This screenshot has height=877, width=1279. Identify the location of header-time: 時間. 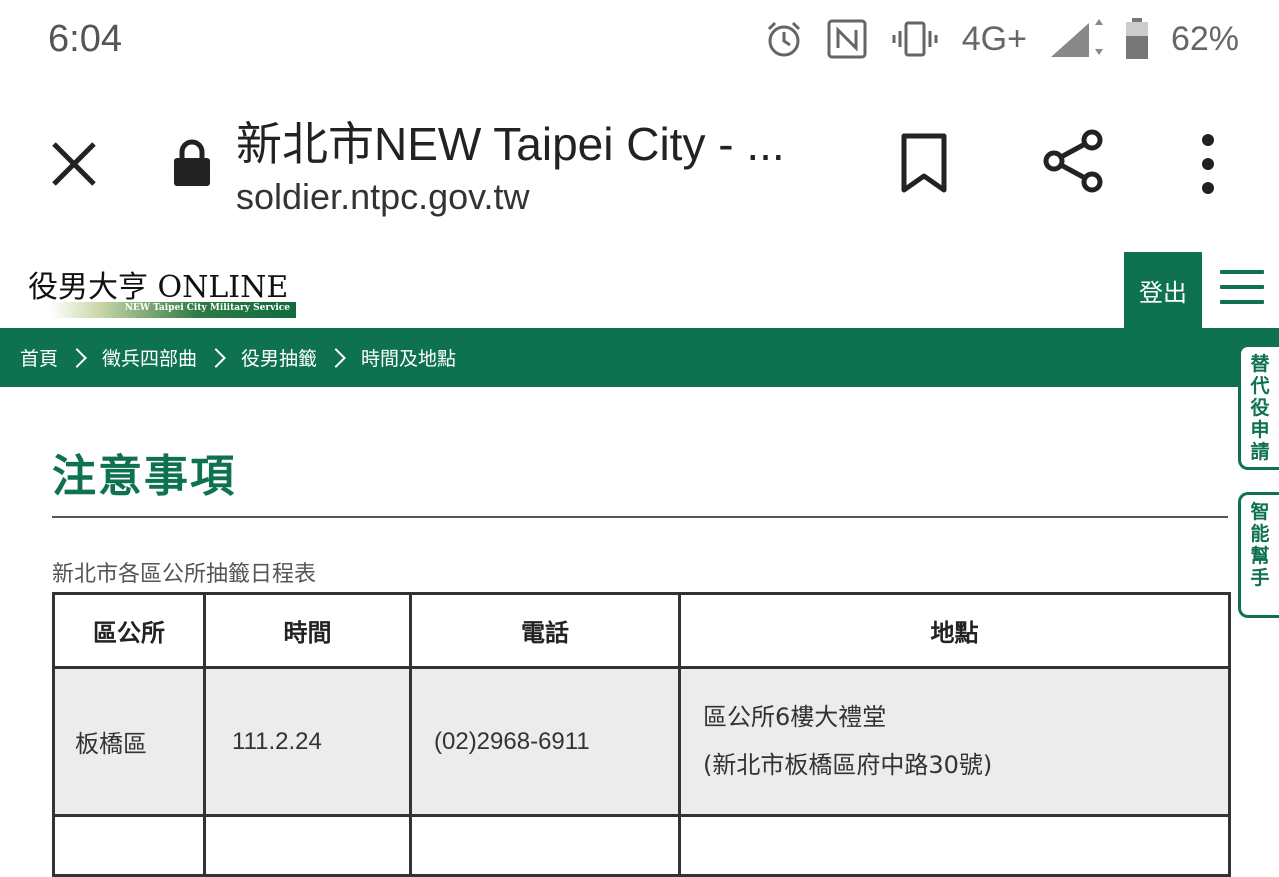
(307, 630).